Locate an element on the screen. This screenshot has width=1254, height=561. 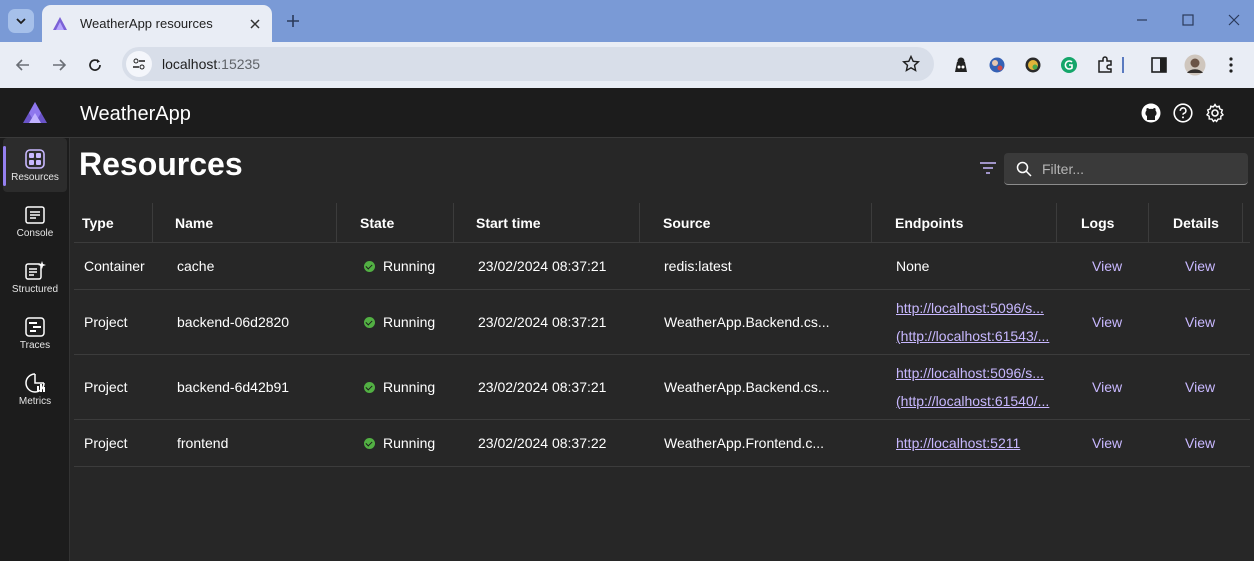
sidebar-item-console: Console is located at coordinates (35, 221).